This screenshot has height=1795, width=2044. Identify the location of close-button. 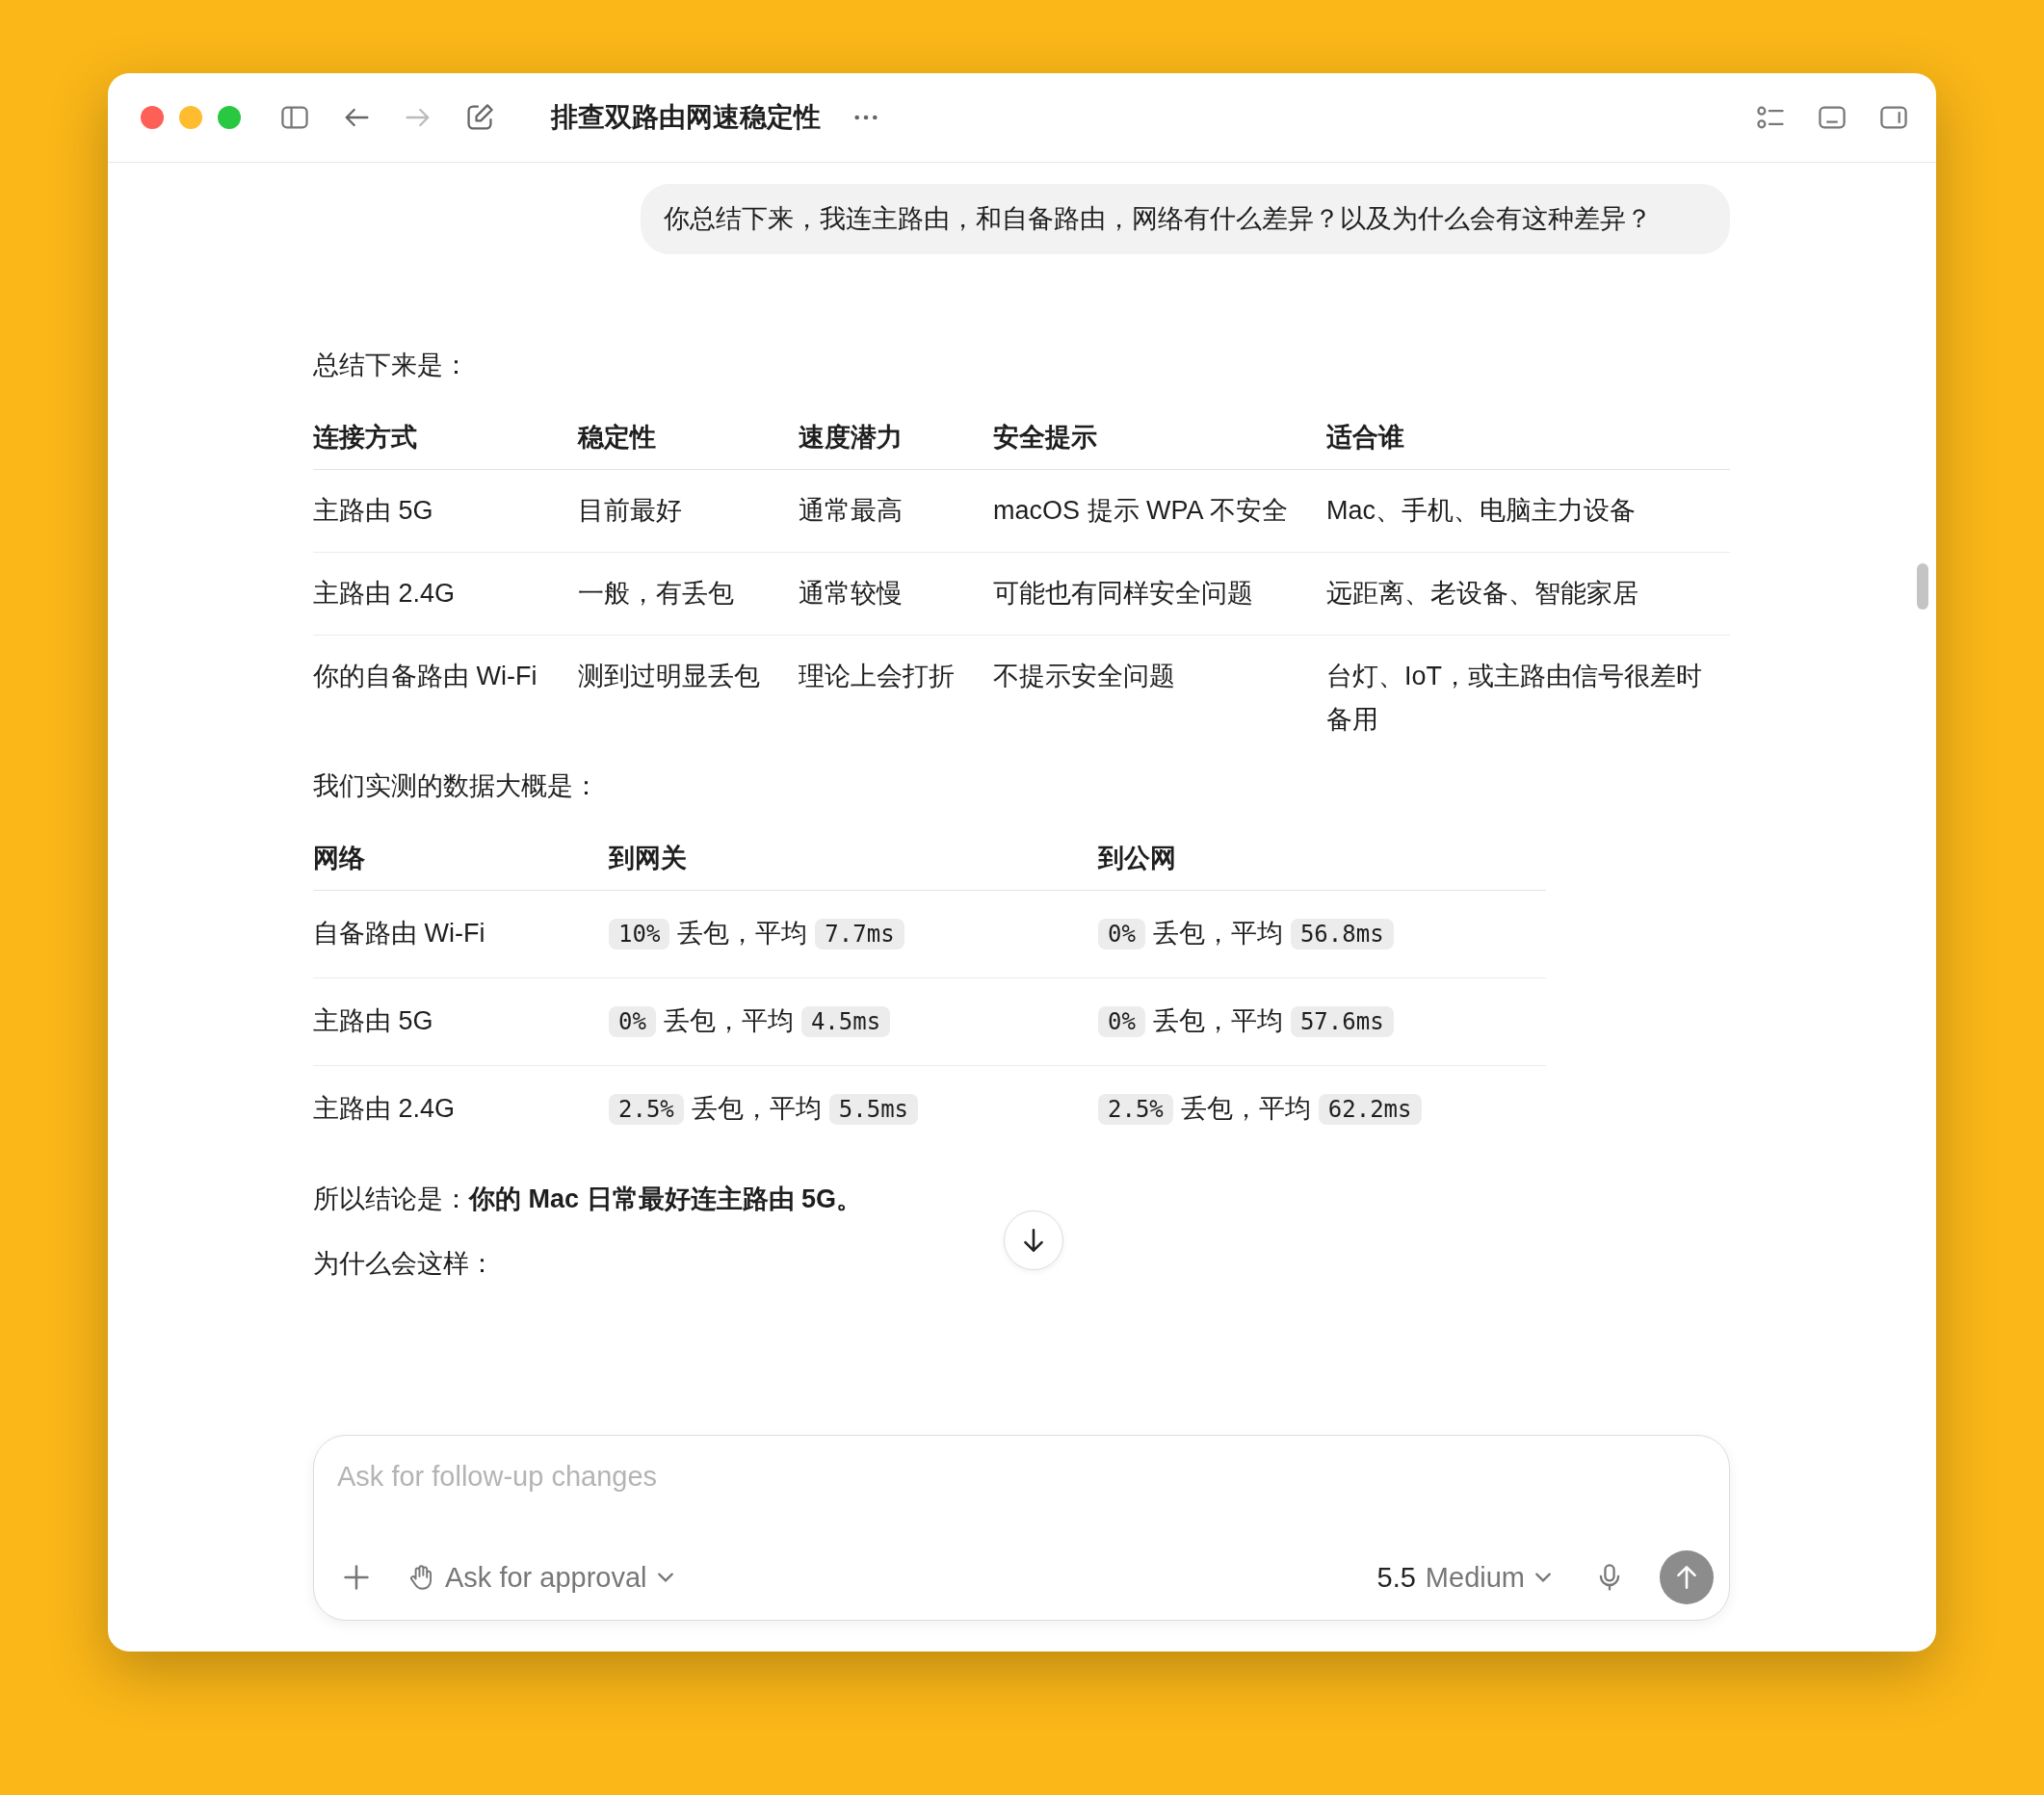
(152, 117).